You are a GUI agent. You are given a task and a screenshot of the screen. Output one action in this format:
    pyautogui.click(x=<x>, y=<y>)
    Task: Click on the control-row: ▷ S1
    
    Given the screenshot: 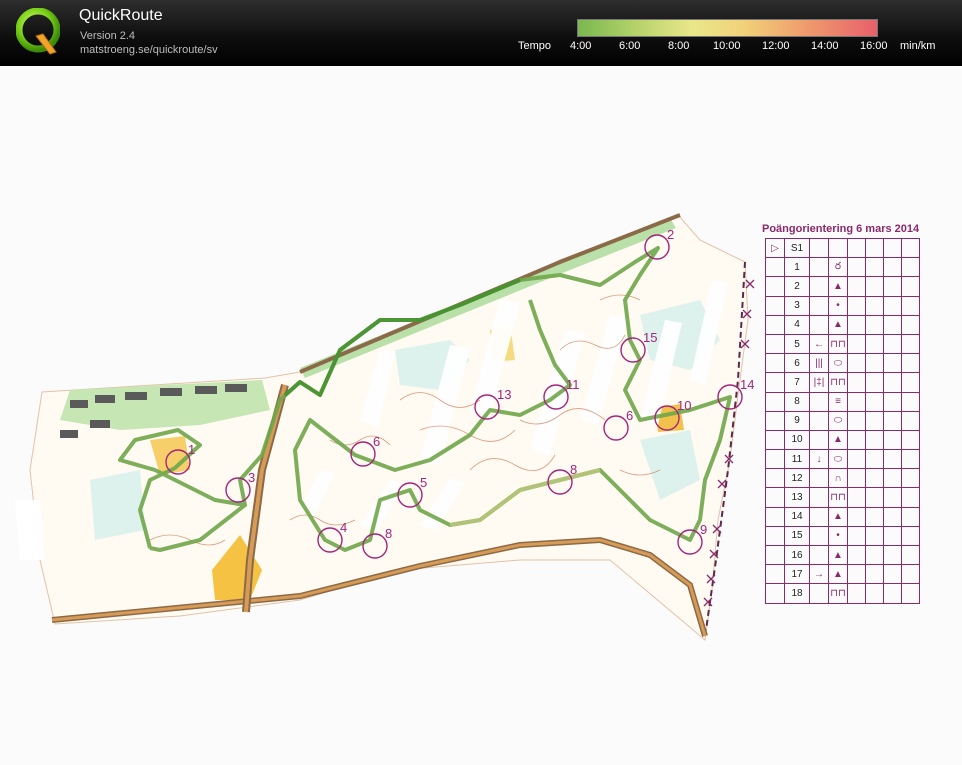 What is the action you would take?
    pyautogui.click(x=842, y=248)
    